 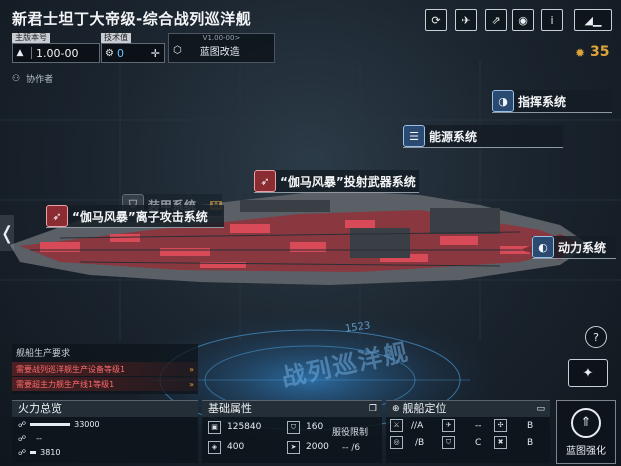 I want to click on target-icon: ⊕, so click(x=396, y=409).